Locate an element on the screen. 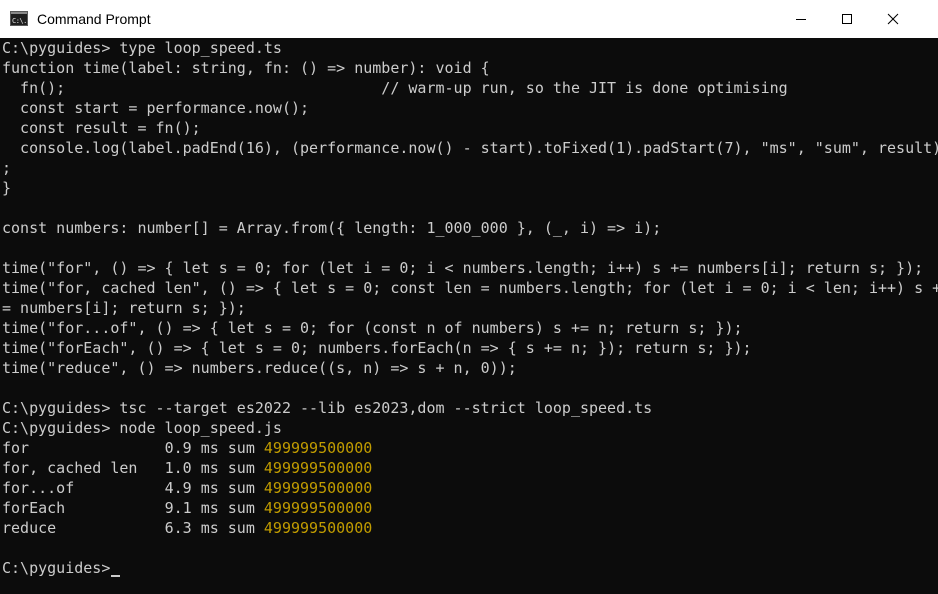  maximize-icon is located at coordinates (847, 19).